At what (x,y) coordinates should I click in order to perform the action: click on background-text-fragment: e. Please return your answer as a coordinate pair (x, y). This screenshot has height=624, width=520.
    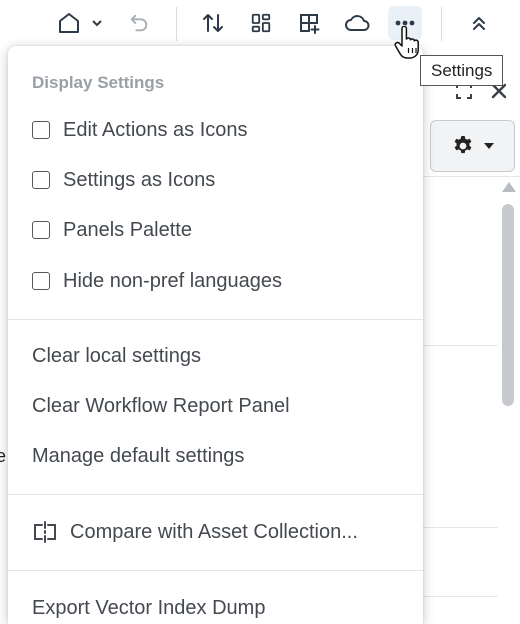
    Looking at the image, I should click on (3, 456).